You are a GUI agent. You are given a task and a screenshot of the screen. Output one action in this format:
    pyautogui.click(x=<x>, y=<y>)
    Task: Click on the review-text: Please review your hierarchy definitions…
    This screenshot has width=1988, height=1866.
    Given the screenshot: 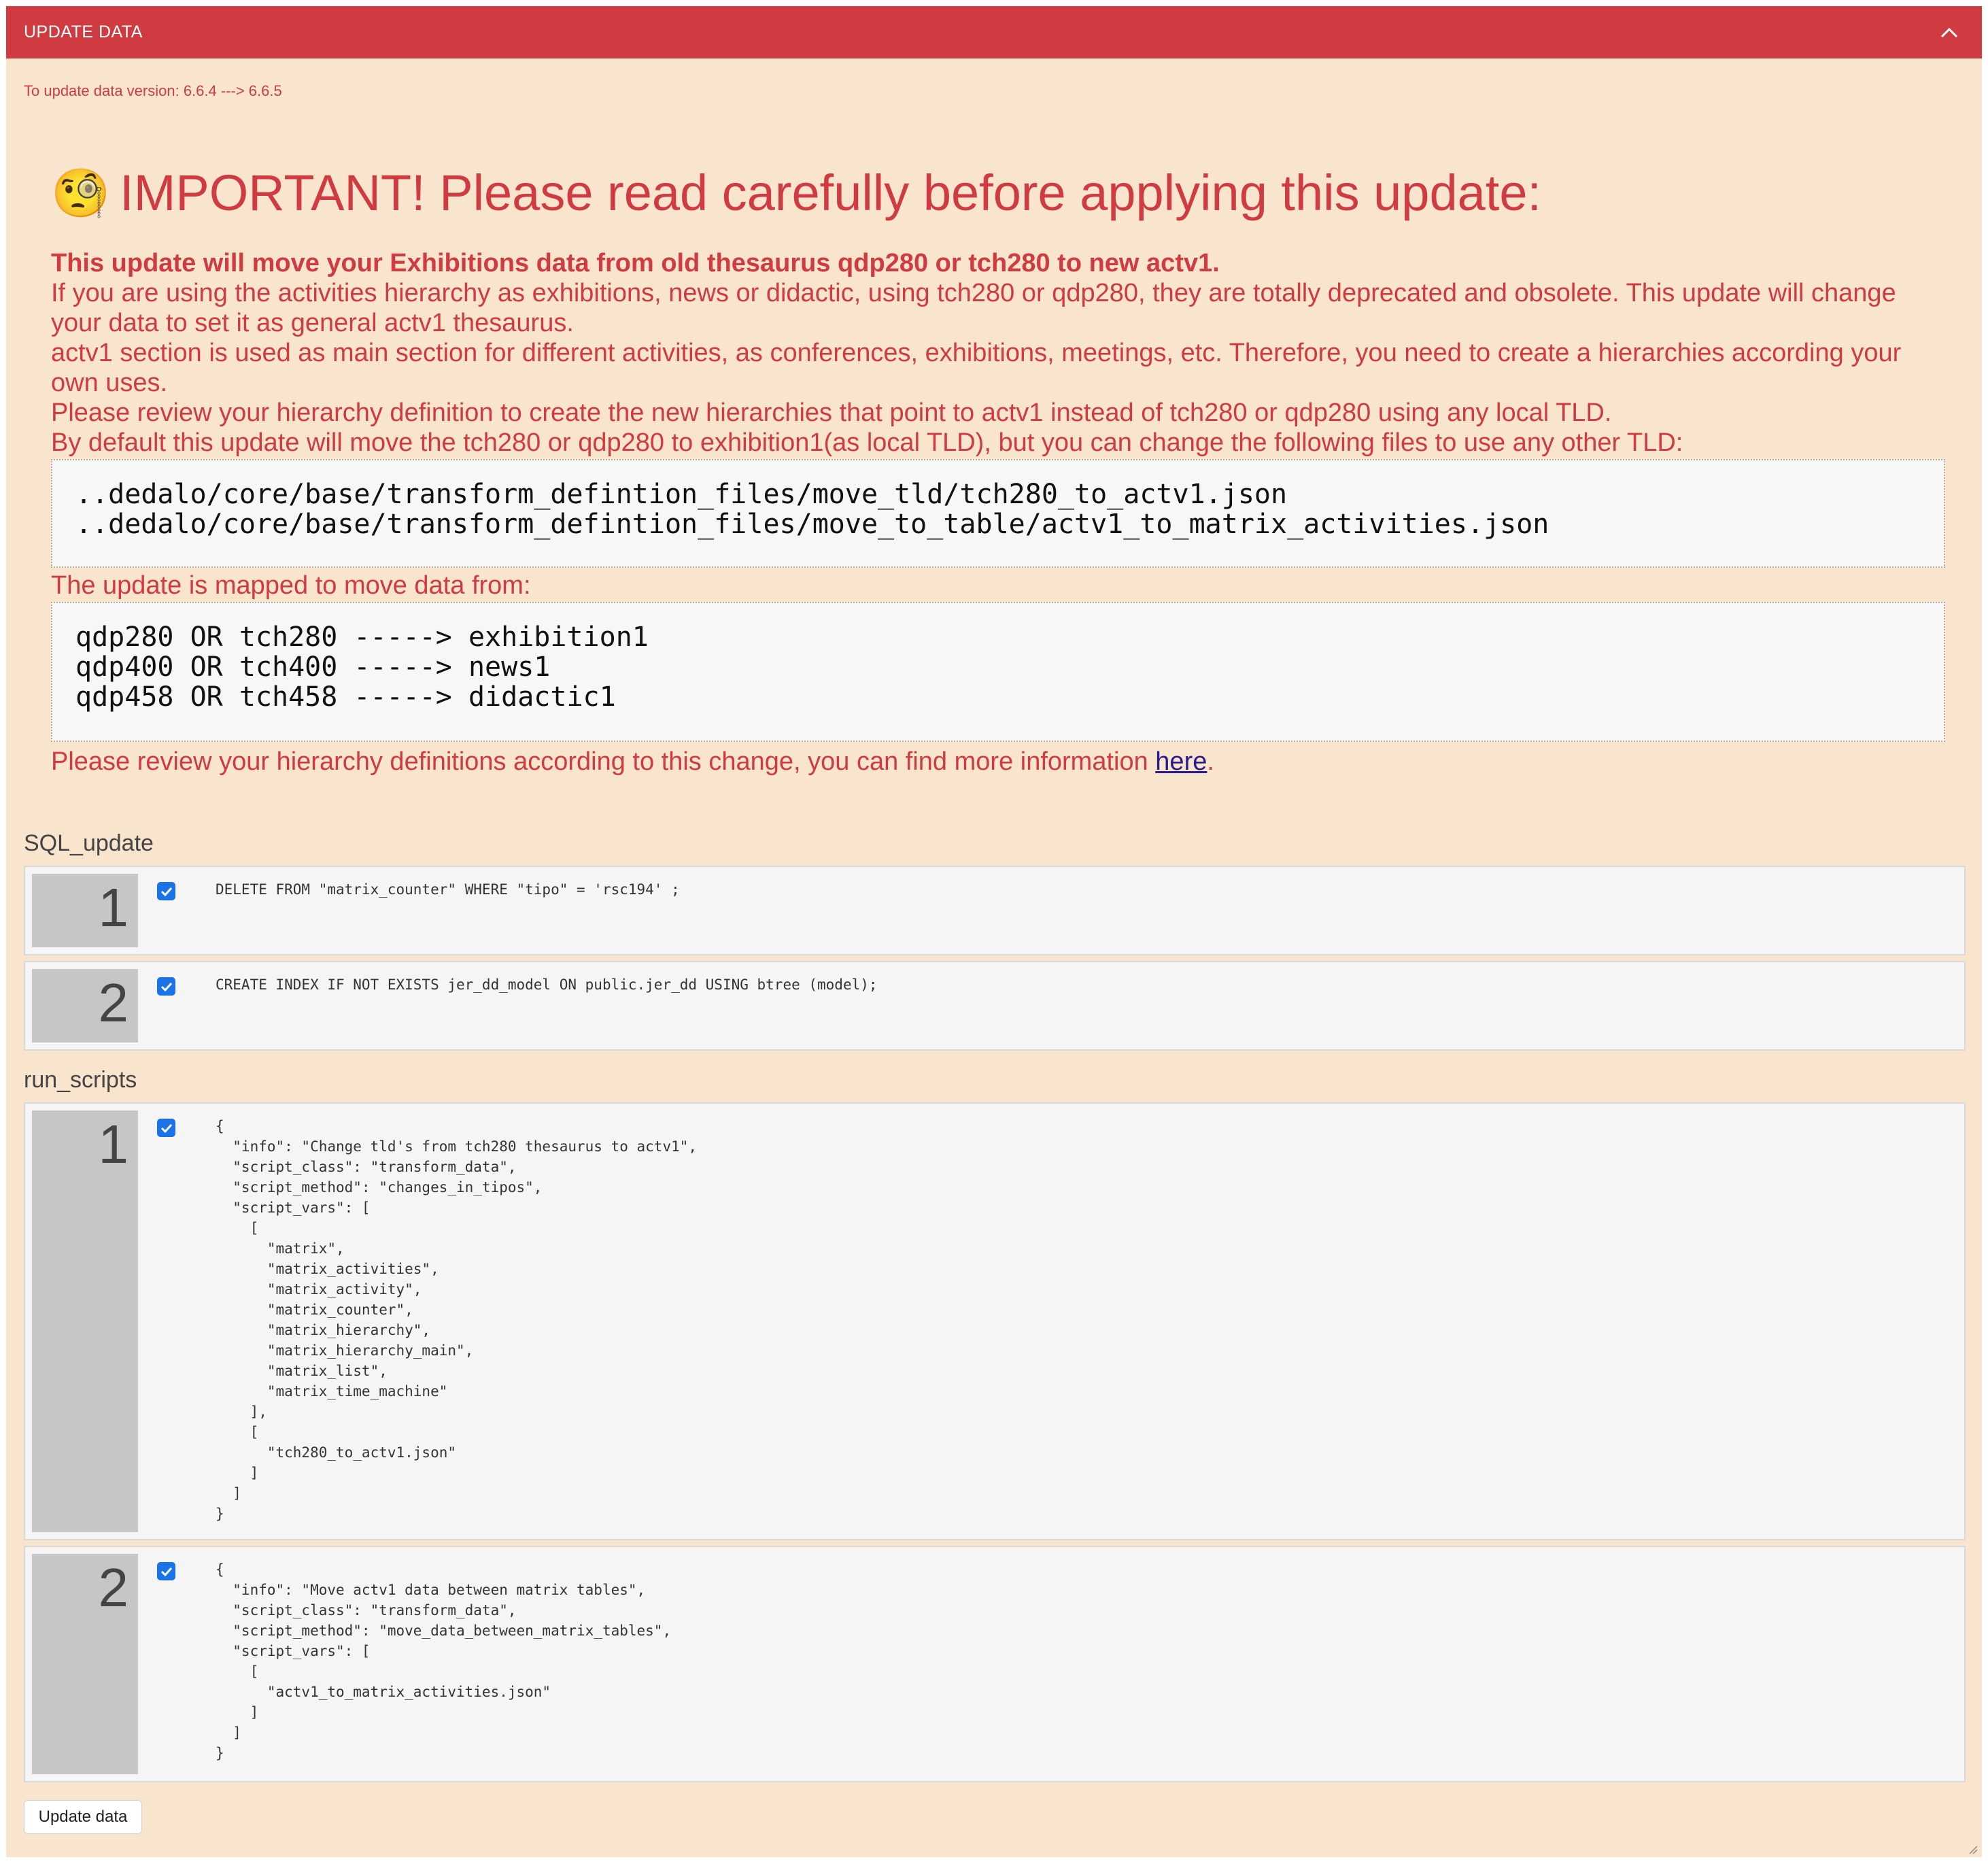 What is the action you would take?
    pyautogui.click(x=603, y=761)
    